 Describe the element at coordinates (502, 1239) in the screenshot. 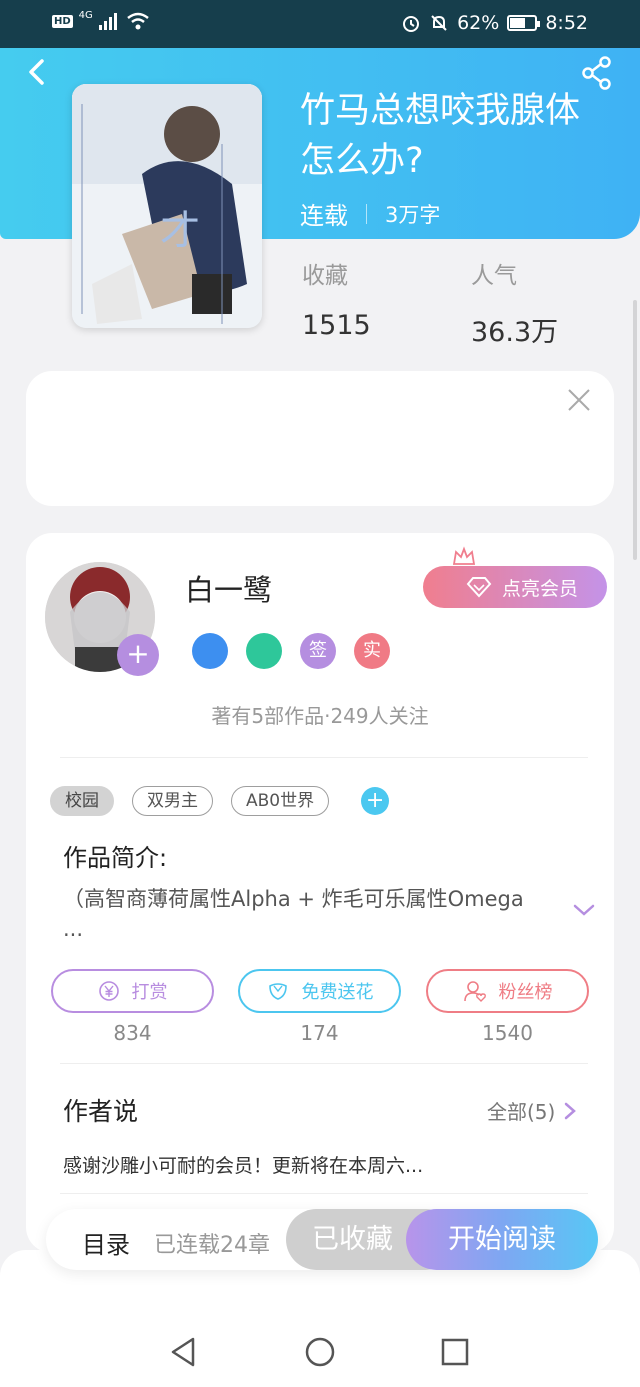

I see `start-reading-button: 开始阅读` at that location.